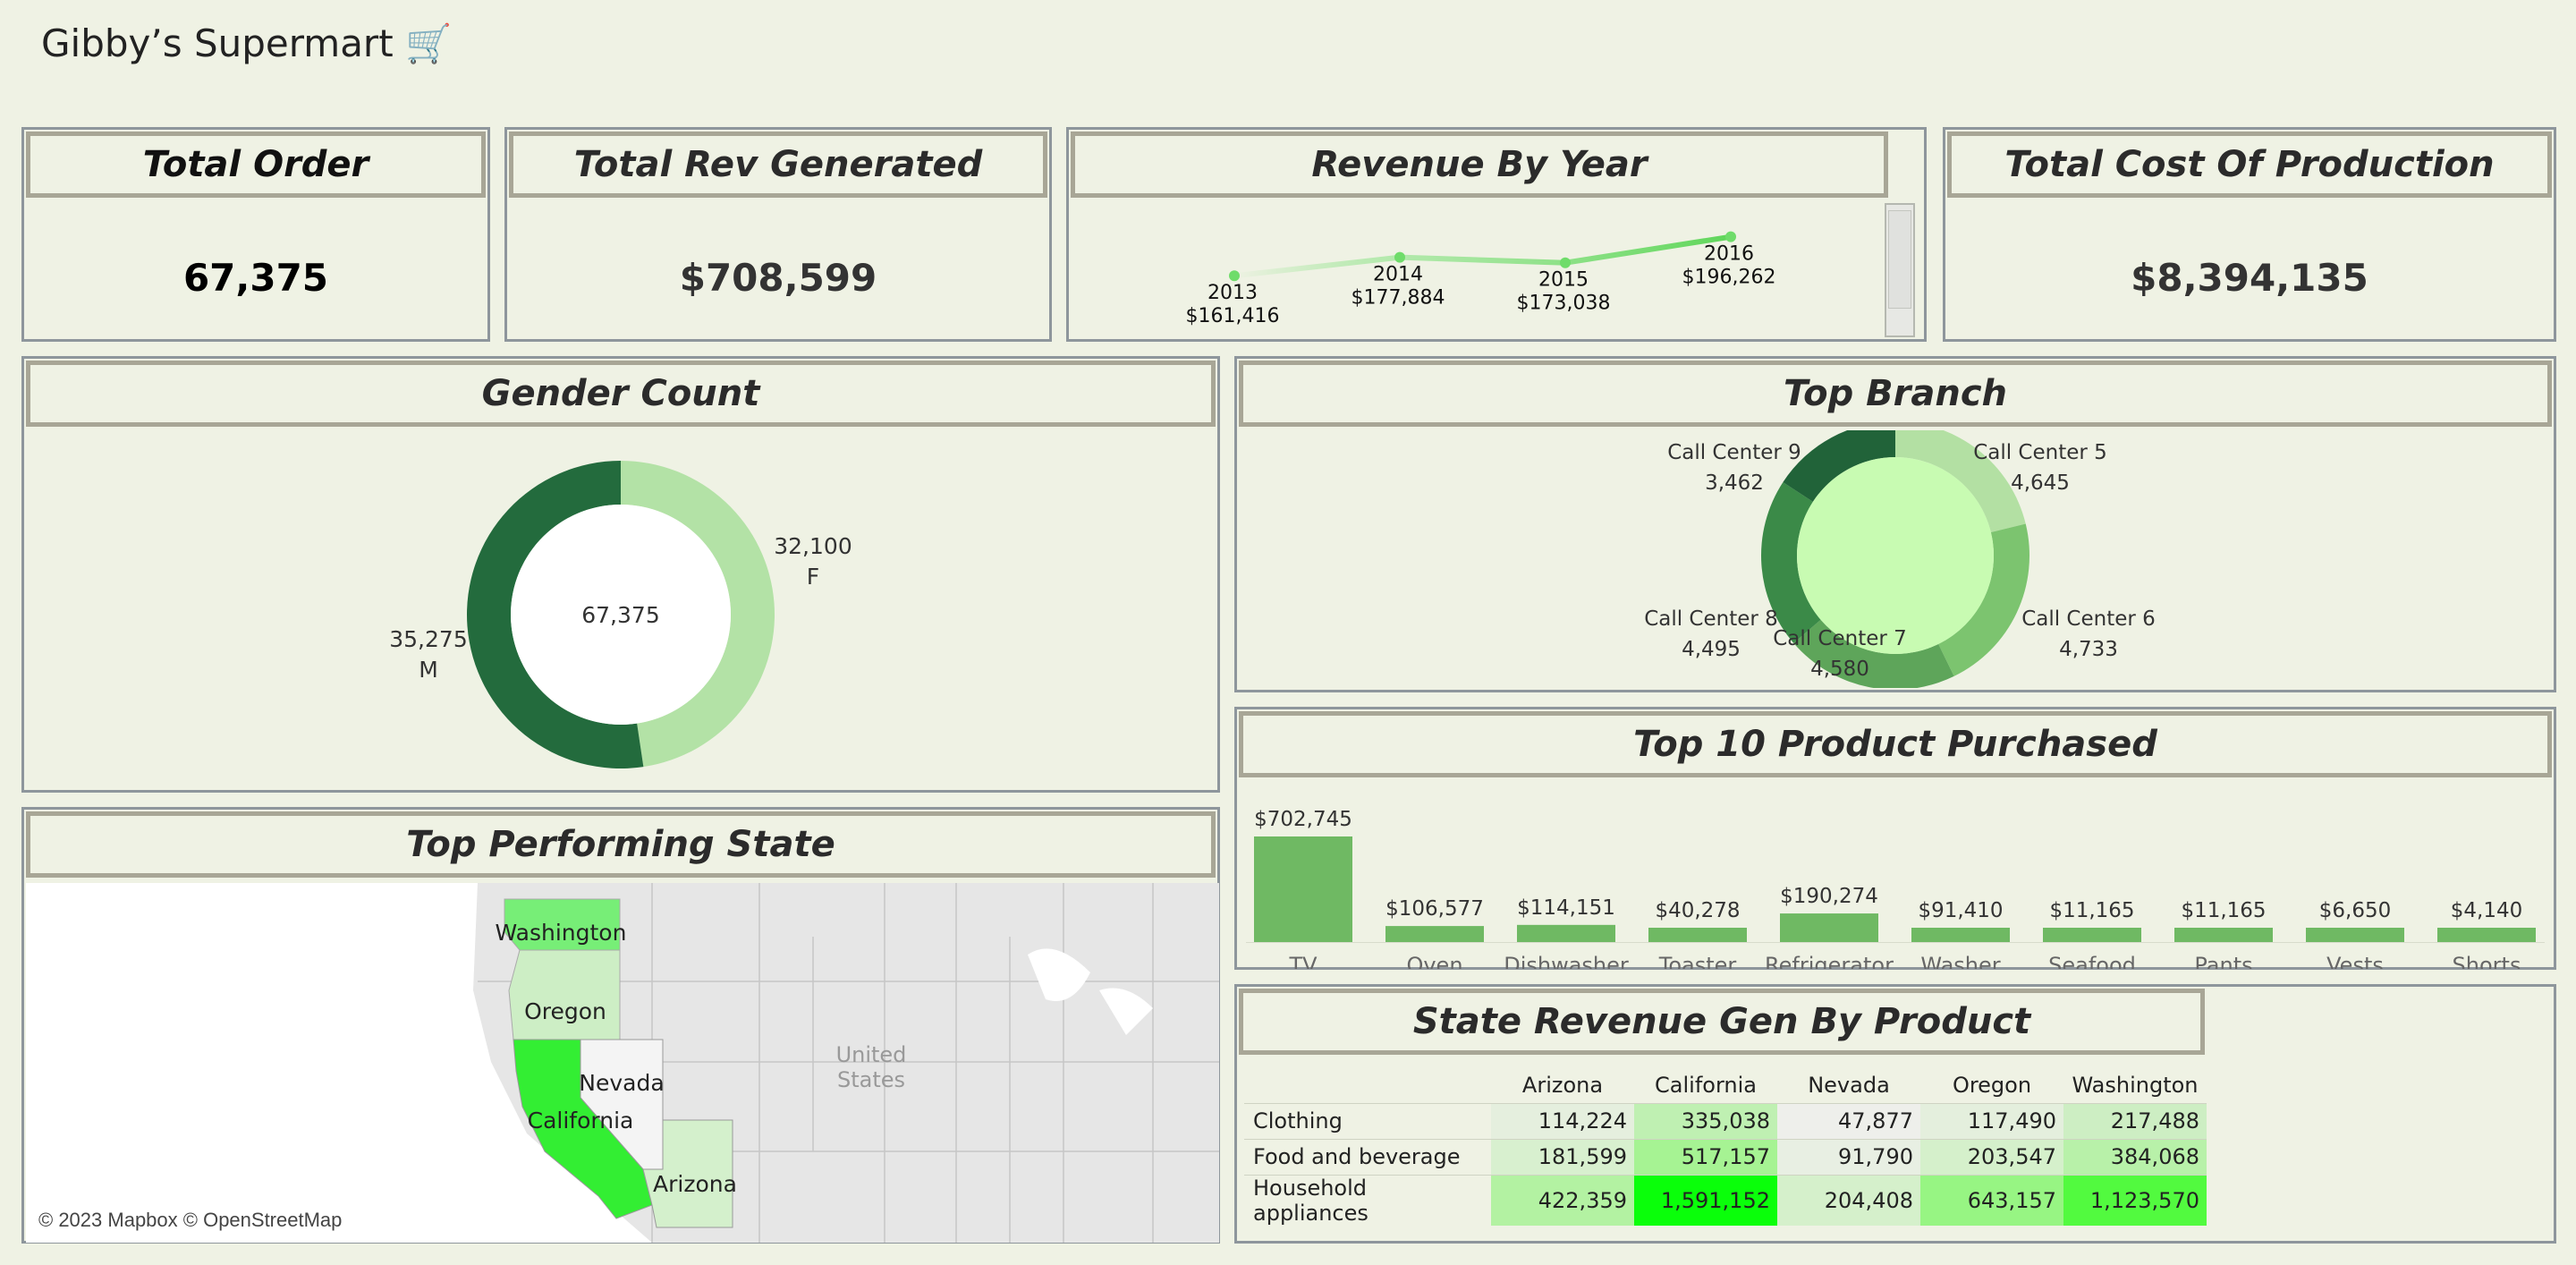 This screenshot has width=2576, height=1265. I want to click on branch-name-label: Call Center 8, so click(1711, 619).